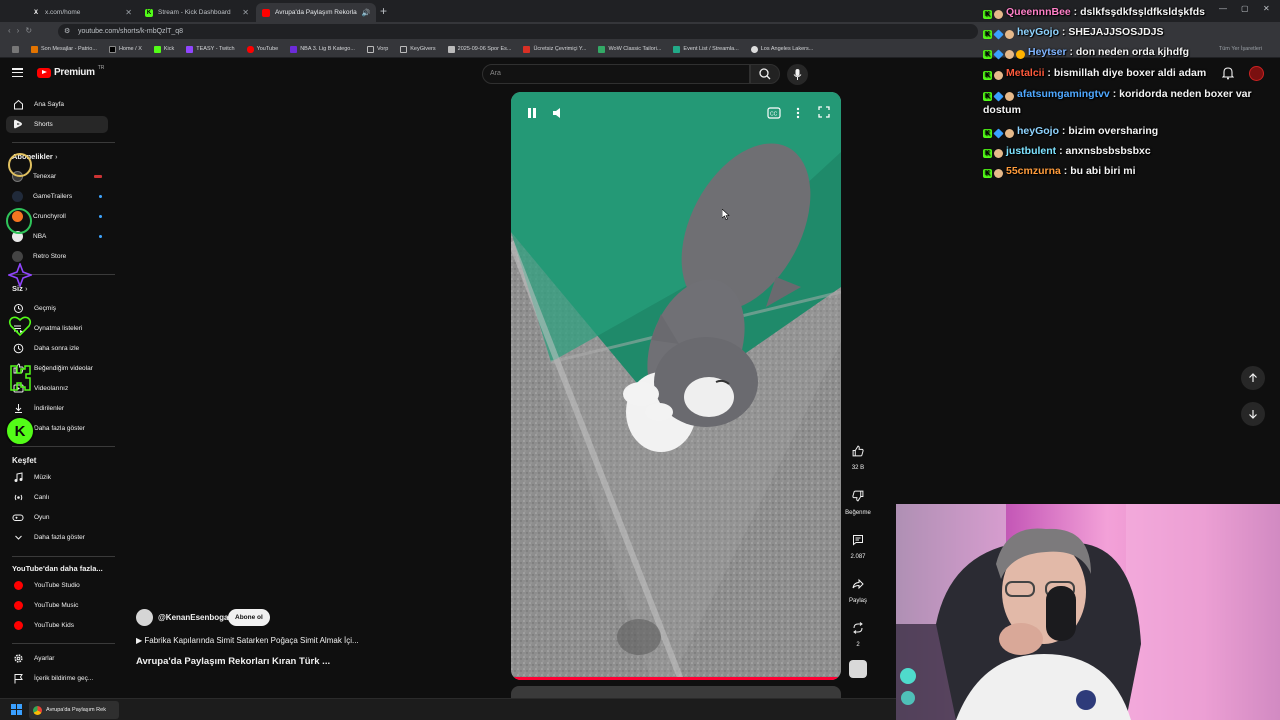 The image size is (1280, 720). What do you see at coordinates (57, 517) in the screenshot?
I see `sidebar-item-gaming: Oyun` at bounding box center [57, 517].